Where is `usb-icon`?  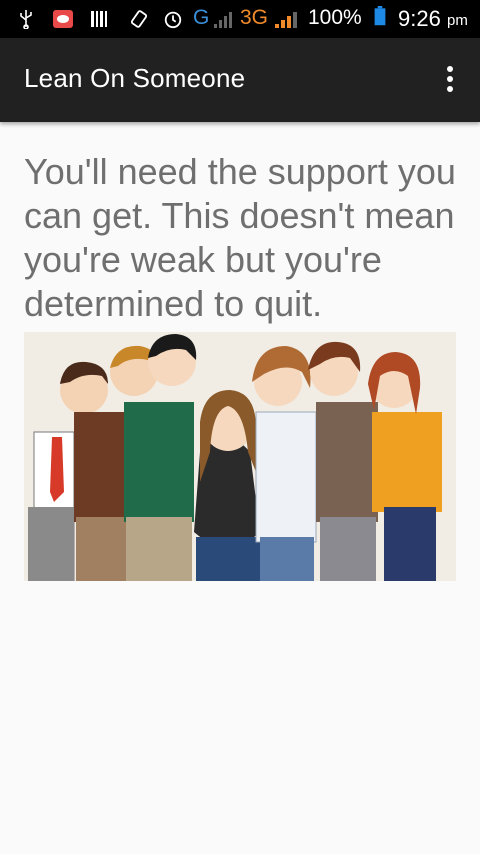 usb-icon is located at coordinates (26, 19).